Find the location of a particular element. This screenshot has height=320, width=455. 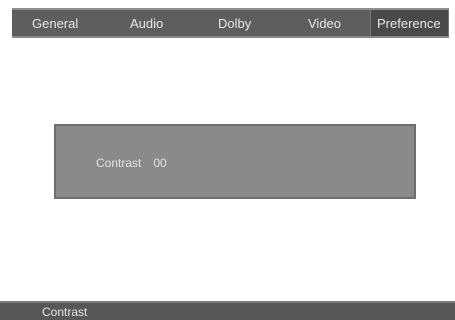

contrast-value: 00 is located at coordinates (159, 163).